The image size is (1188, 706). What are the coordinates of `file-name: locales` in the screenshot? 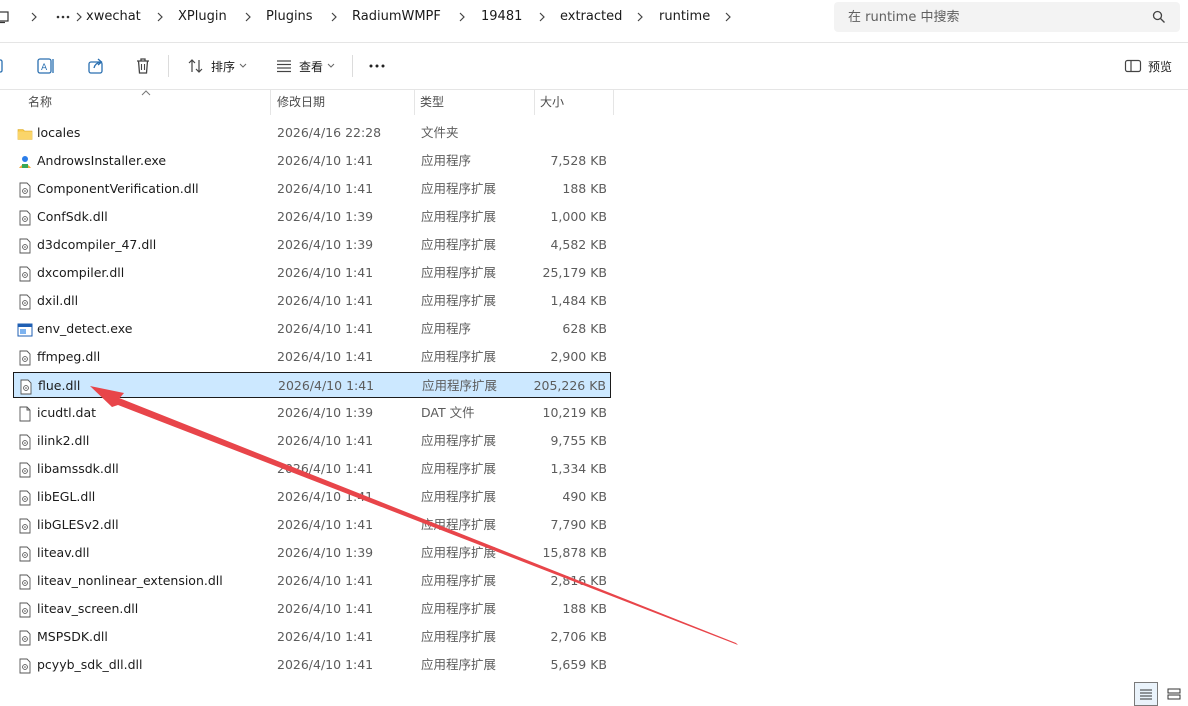 It's located at (58, 133).